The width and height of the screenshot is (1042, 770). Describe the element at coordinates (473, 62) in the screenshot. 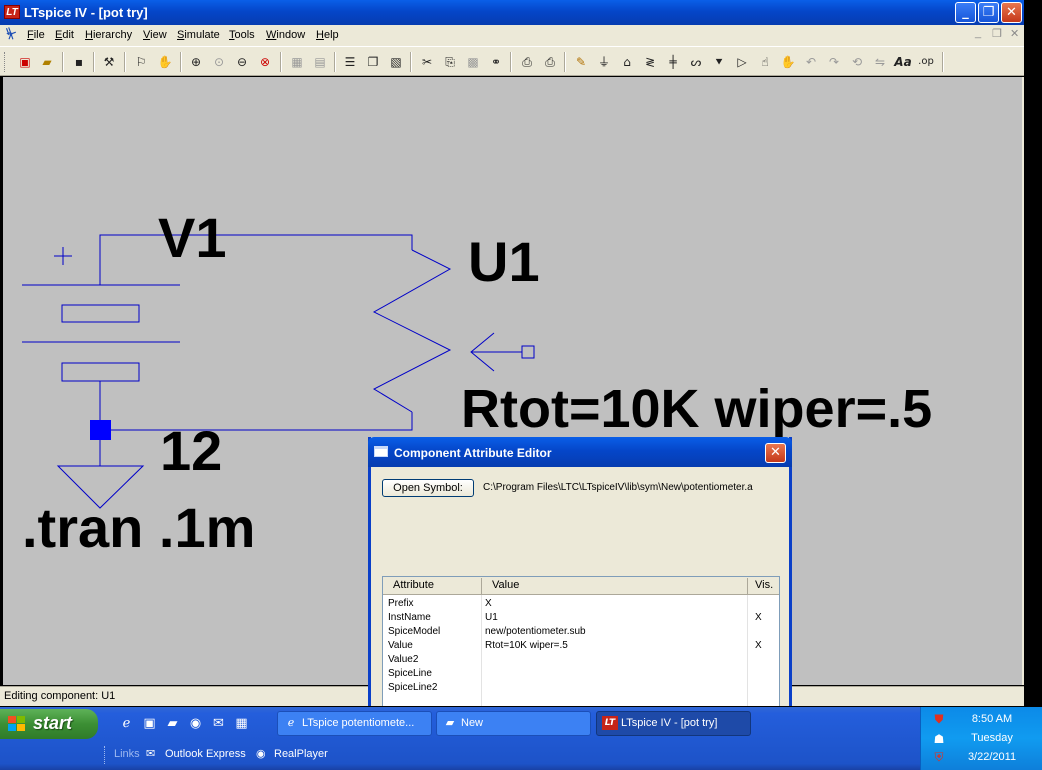

I see `paste-icon: ▩` at that location.